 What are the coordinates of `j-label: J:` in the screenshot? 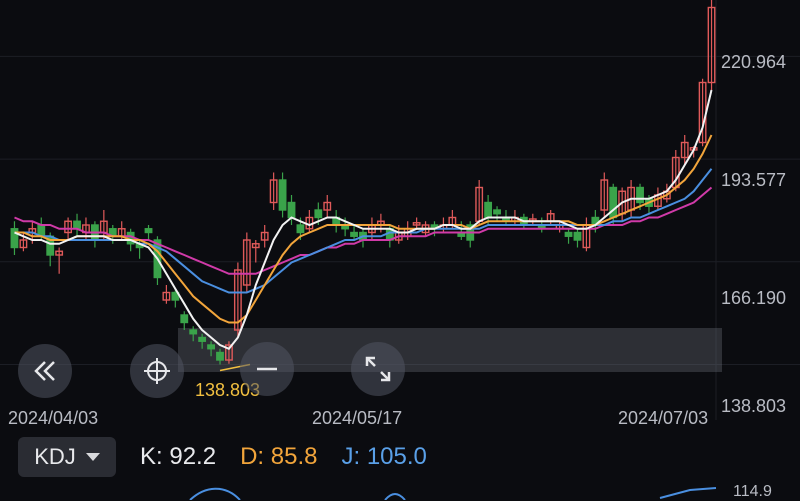 It's located at (351, 456).